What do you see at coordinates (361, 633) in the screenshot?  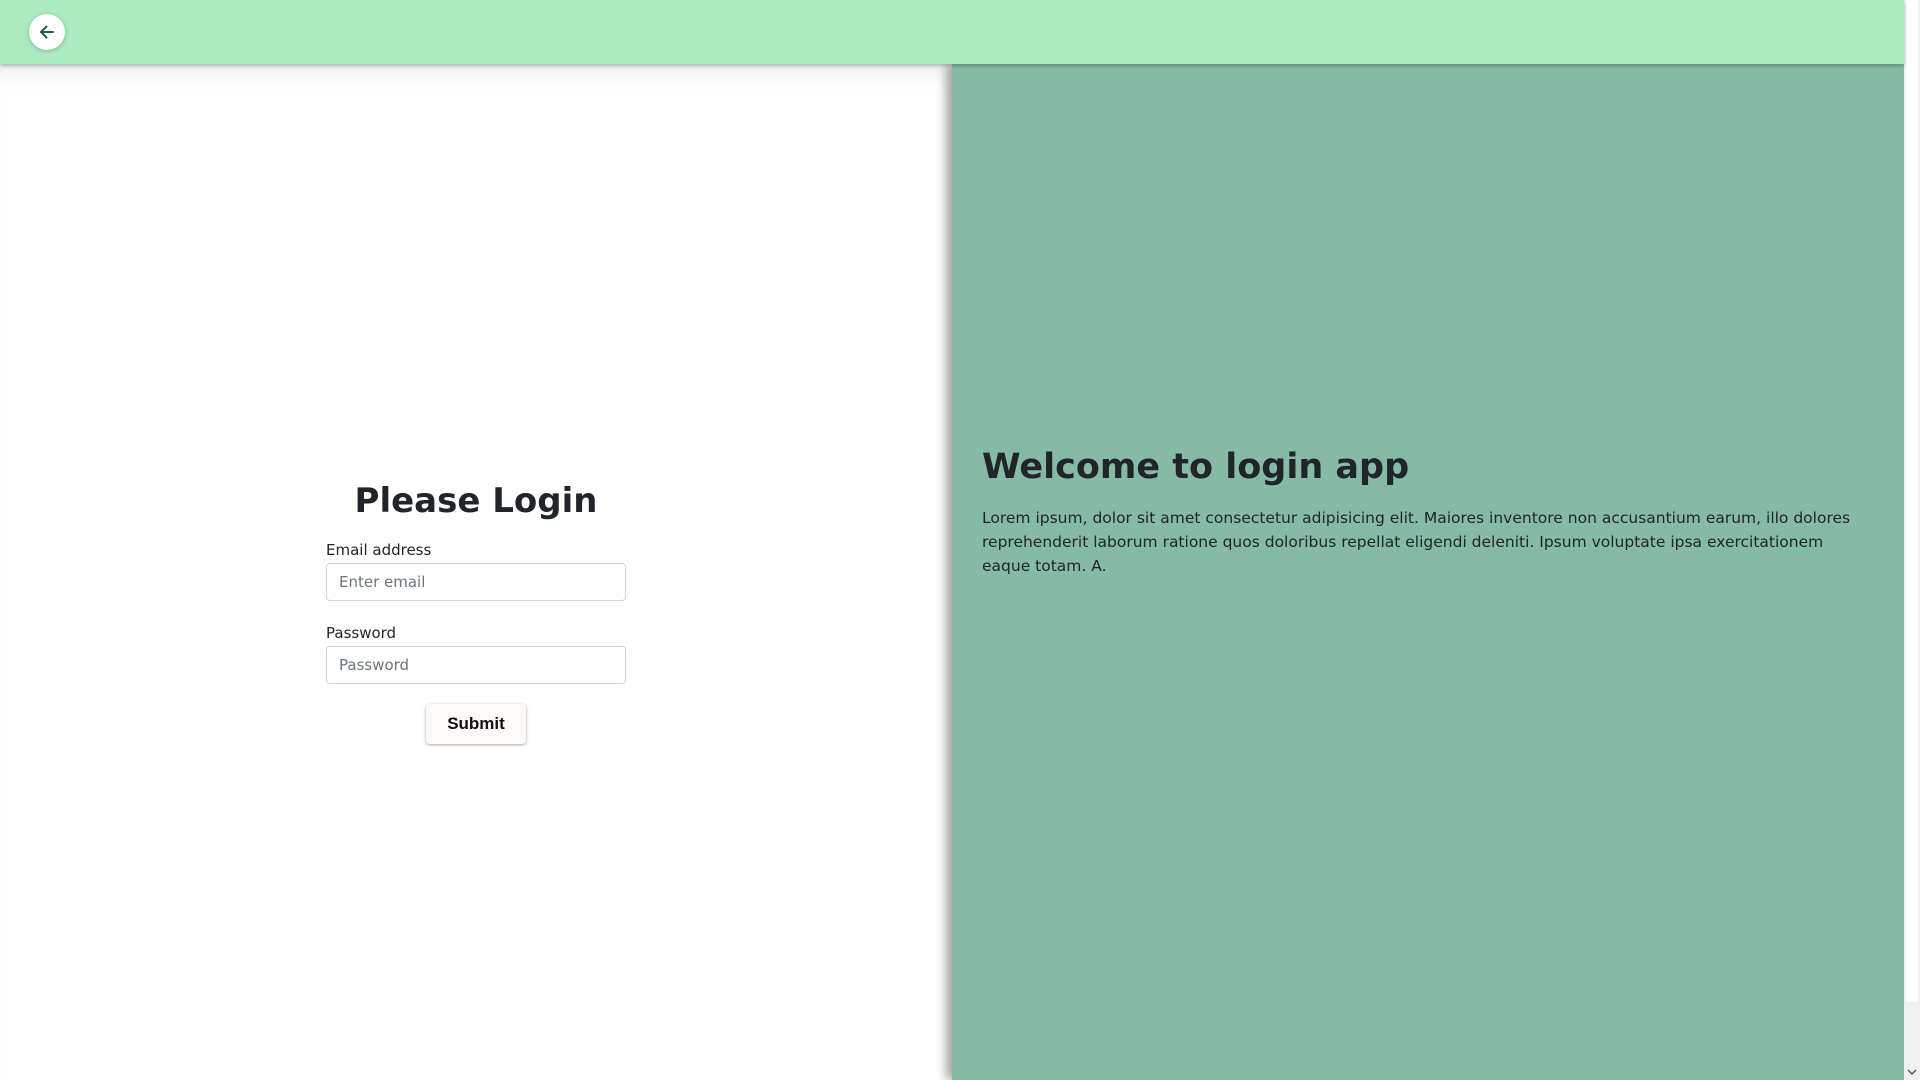 I see `password-label: Password` at bounding box center [361, 633].